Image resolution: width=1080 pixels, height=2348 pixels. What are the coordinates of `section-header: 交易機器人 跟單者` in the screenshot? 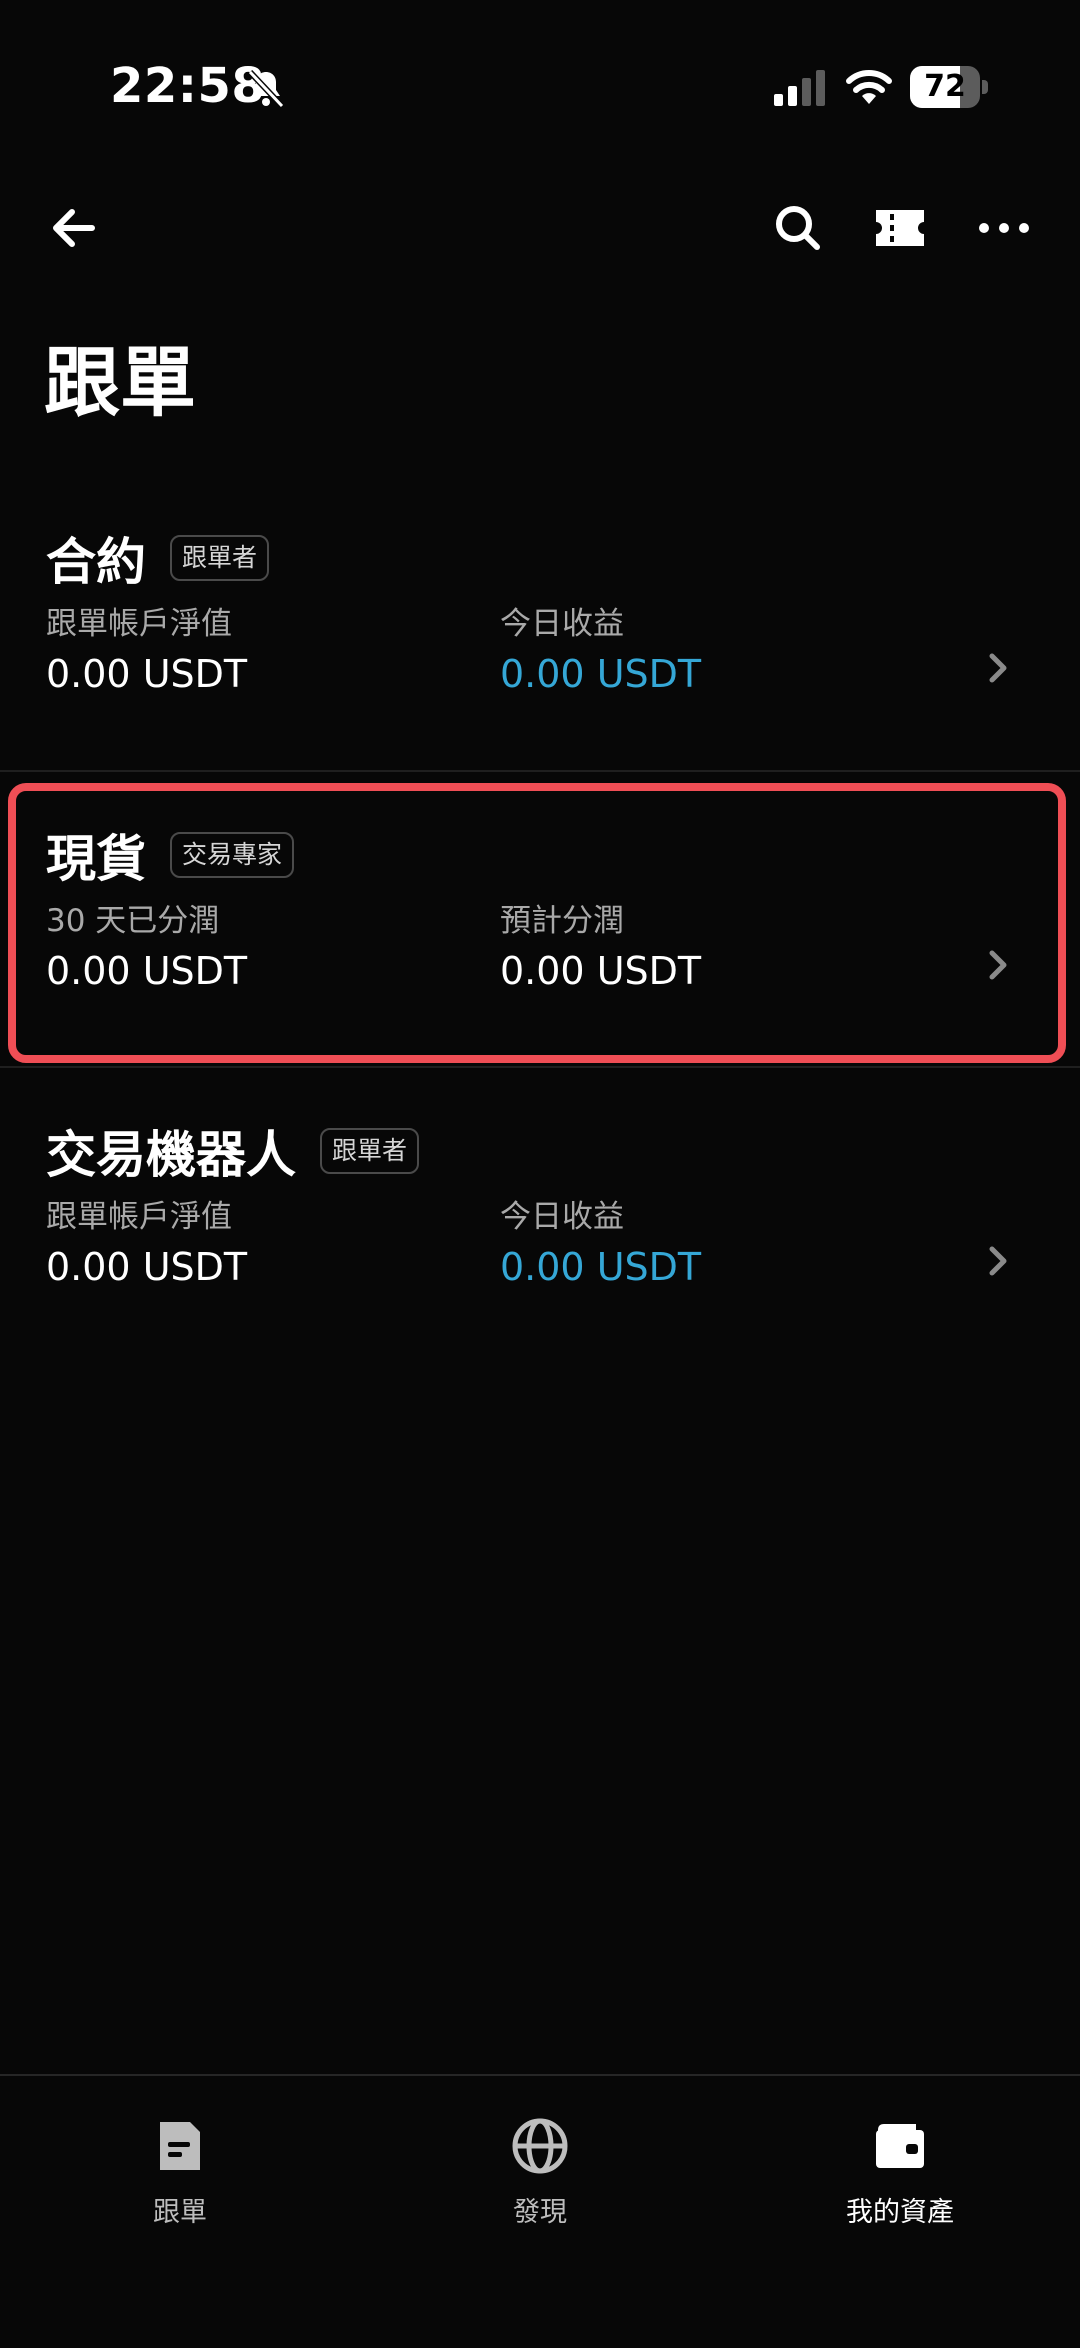 It's located at (233, 1151).